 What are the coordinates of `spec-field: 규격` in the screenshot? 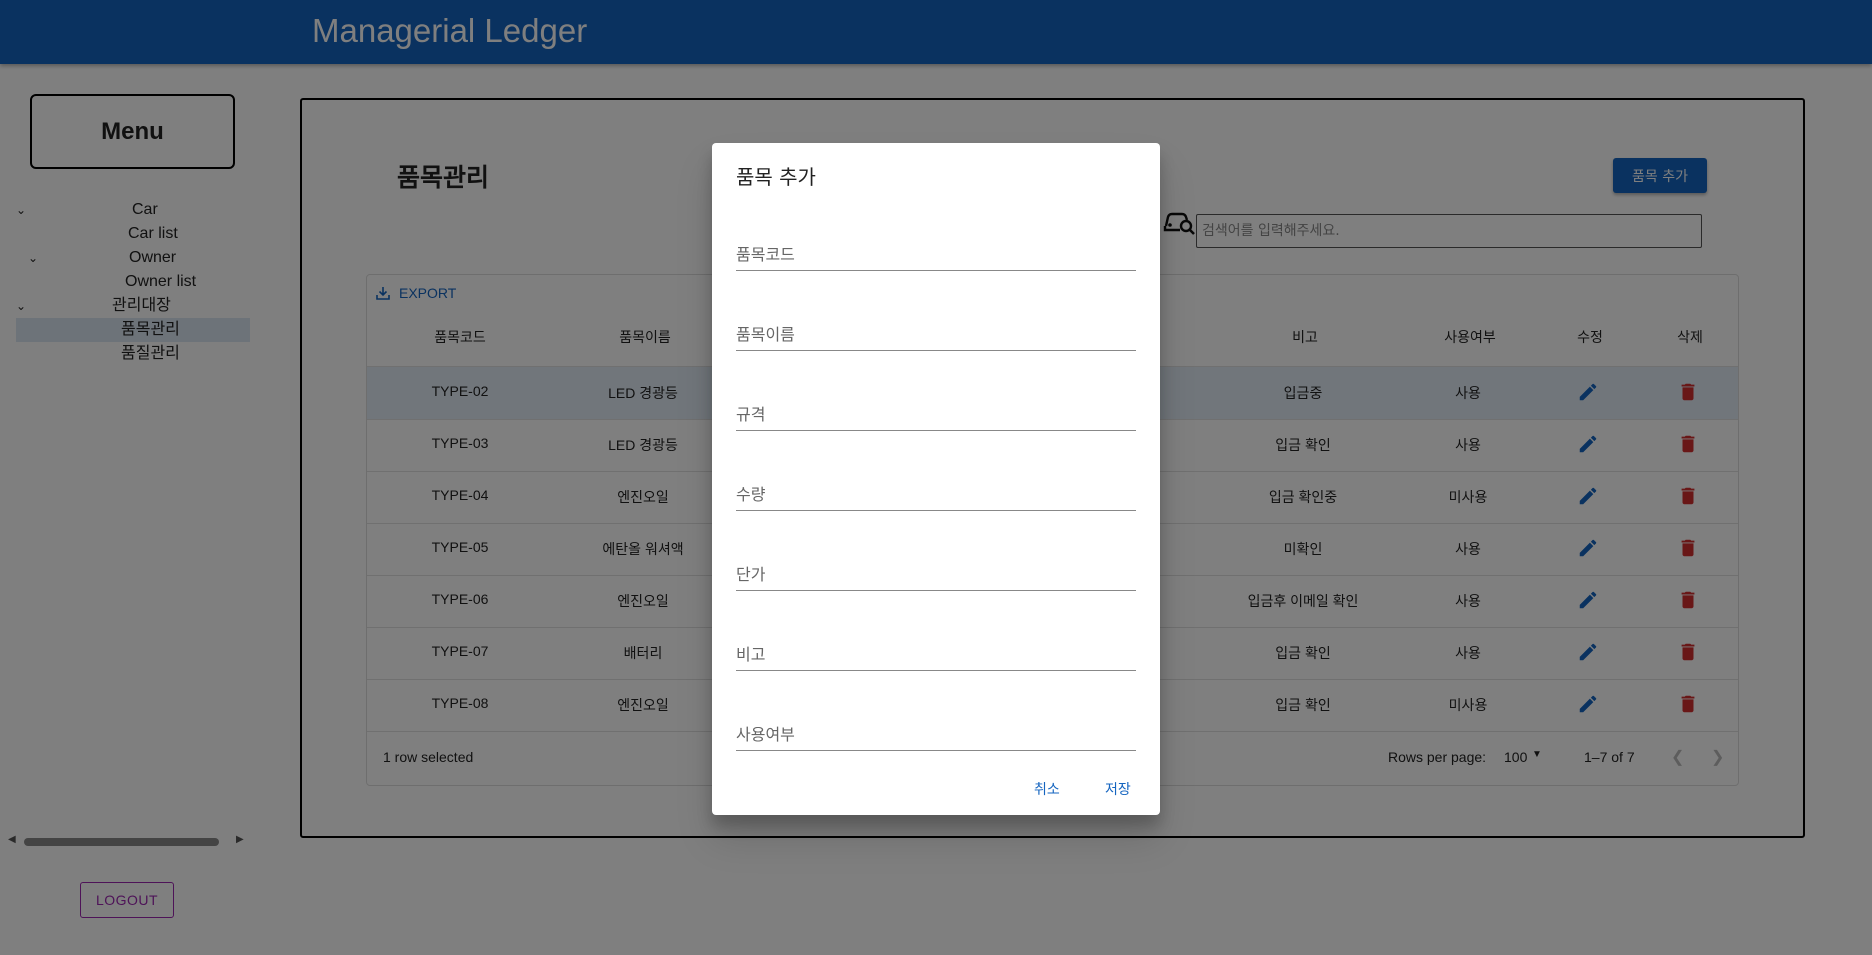 It's located at (936, 411).